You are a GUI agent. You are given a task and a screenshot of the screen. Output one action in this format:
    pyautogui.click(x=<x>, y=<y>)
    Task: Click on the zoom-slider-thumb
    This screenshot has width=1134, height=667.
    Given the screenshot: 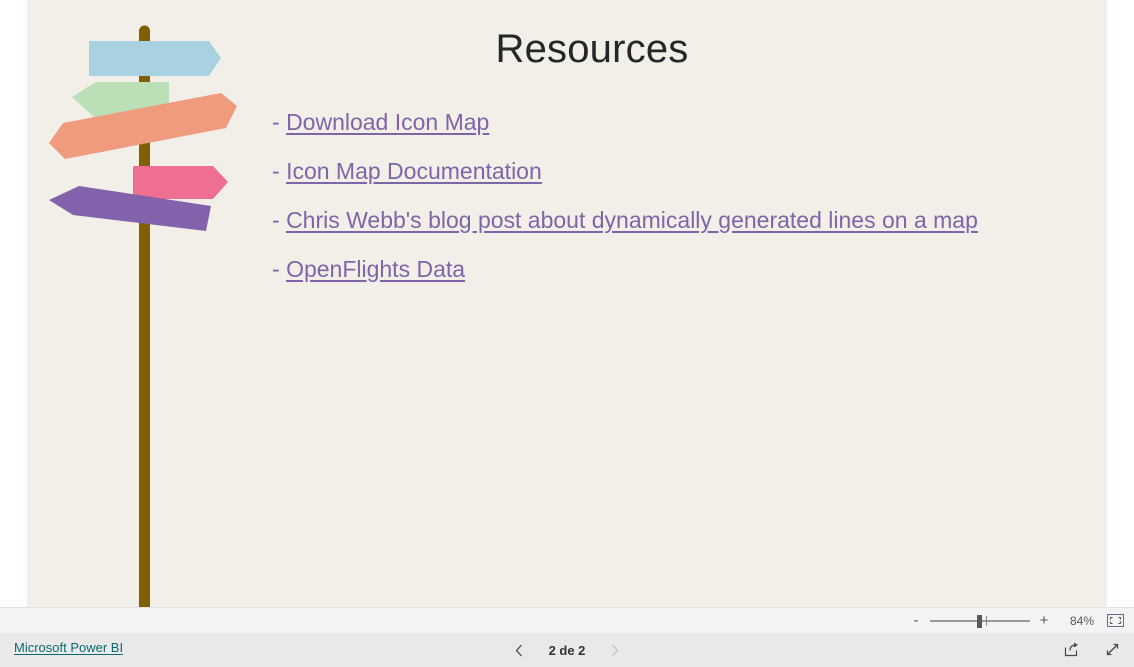 What is the action you would take?
    pyautogui.click(x=979, y=621)
    